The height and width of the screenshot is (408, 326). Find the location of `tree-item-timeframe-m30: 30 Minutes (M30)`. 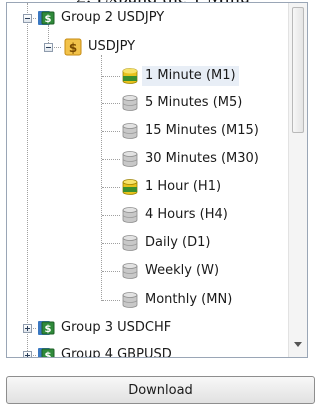

tree-item-timeframe-m30: 30 Minutes (M30) is located at coordinates (191, 159).